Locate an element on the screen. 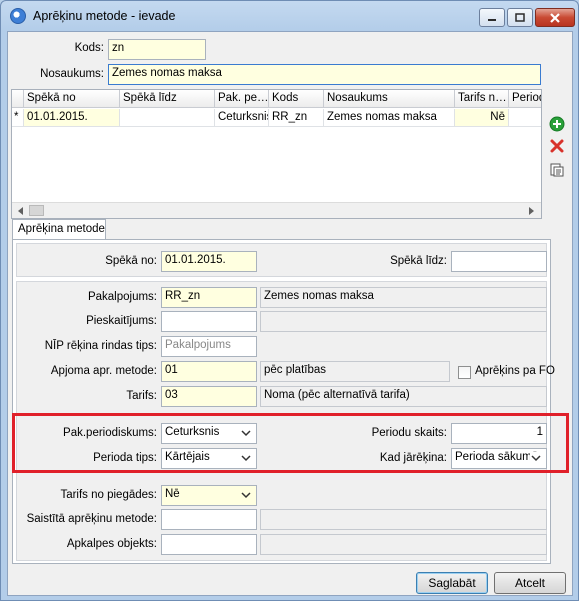  details-button is located at coordinates (557, 170).